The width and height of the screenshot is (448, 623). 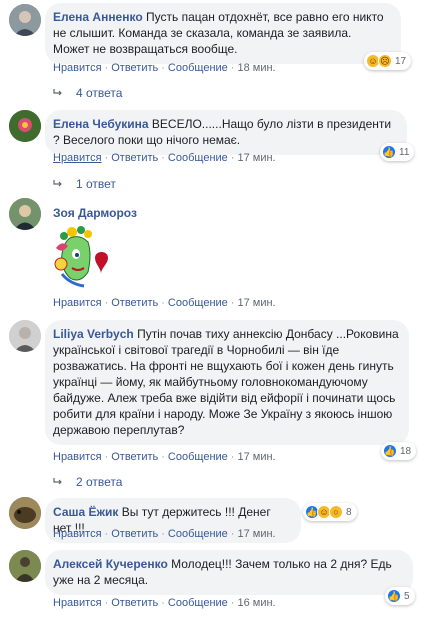 What do you see at coordinates (82, 258) in the screenshot?
I see `sticker` at bounding box center [82, 258].